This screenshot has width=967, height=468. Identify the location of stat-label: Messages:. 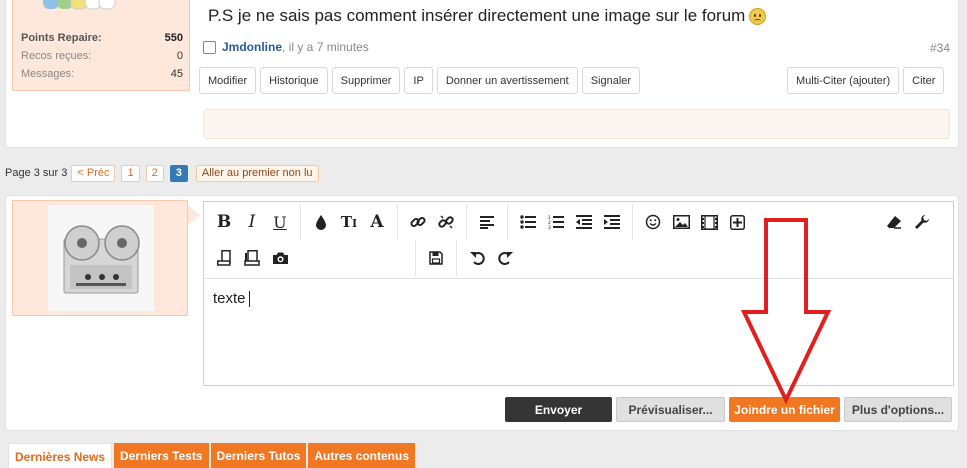
(48, 74).